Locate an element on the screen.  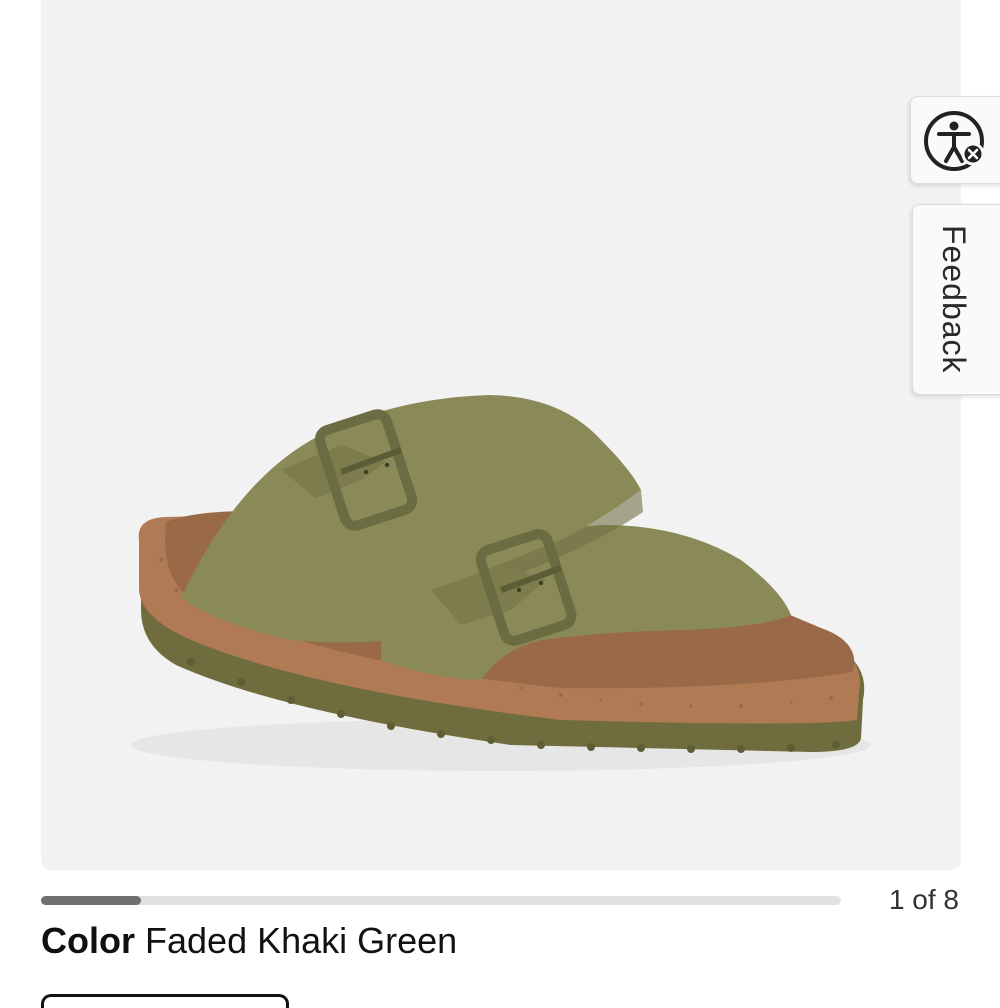
feedback-label: Feedback is located at coordinates (954, 299).